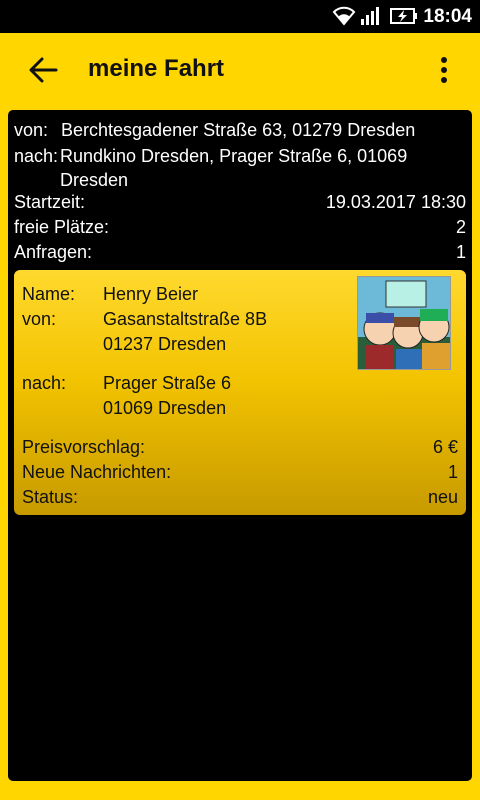  Describe the element at coordinates (167, 383) in the screenshot. I see `dropoff-street: Prager Straße 6` at that location.